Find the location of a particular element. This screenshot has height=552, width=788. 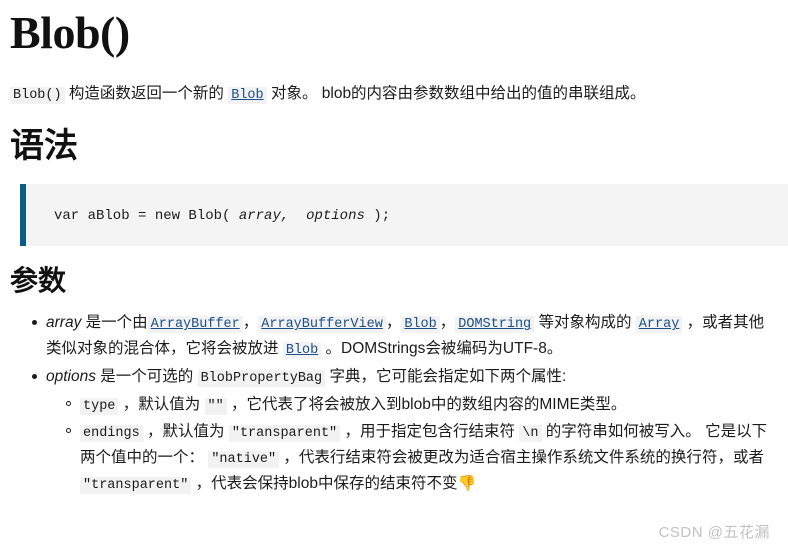

sep-1: ， is located at coordinates (250, 323).